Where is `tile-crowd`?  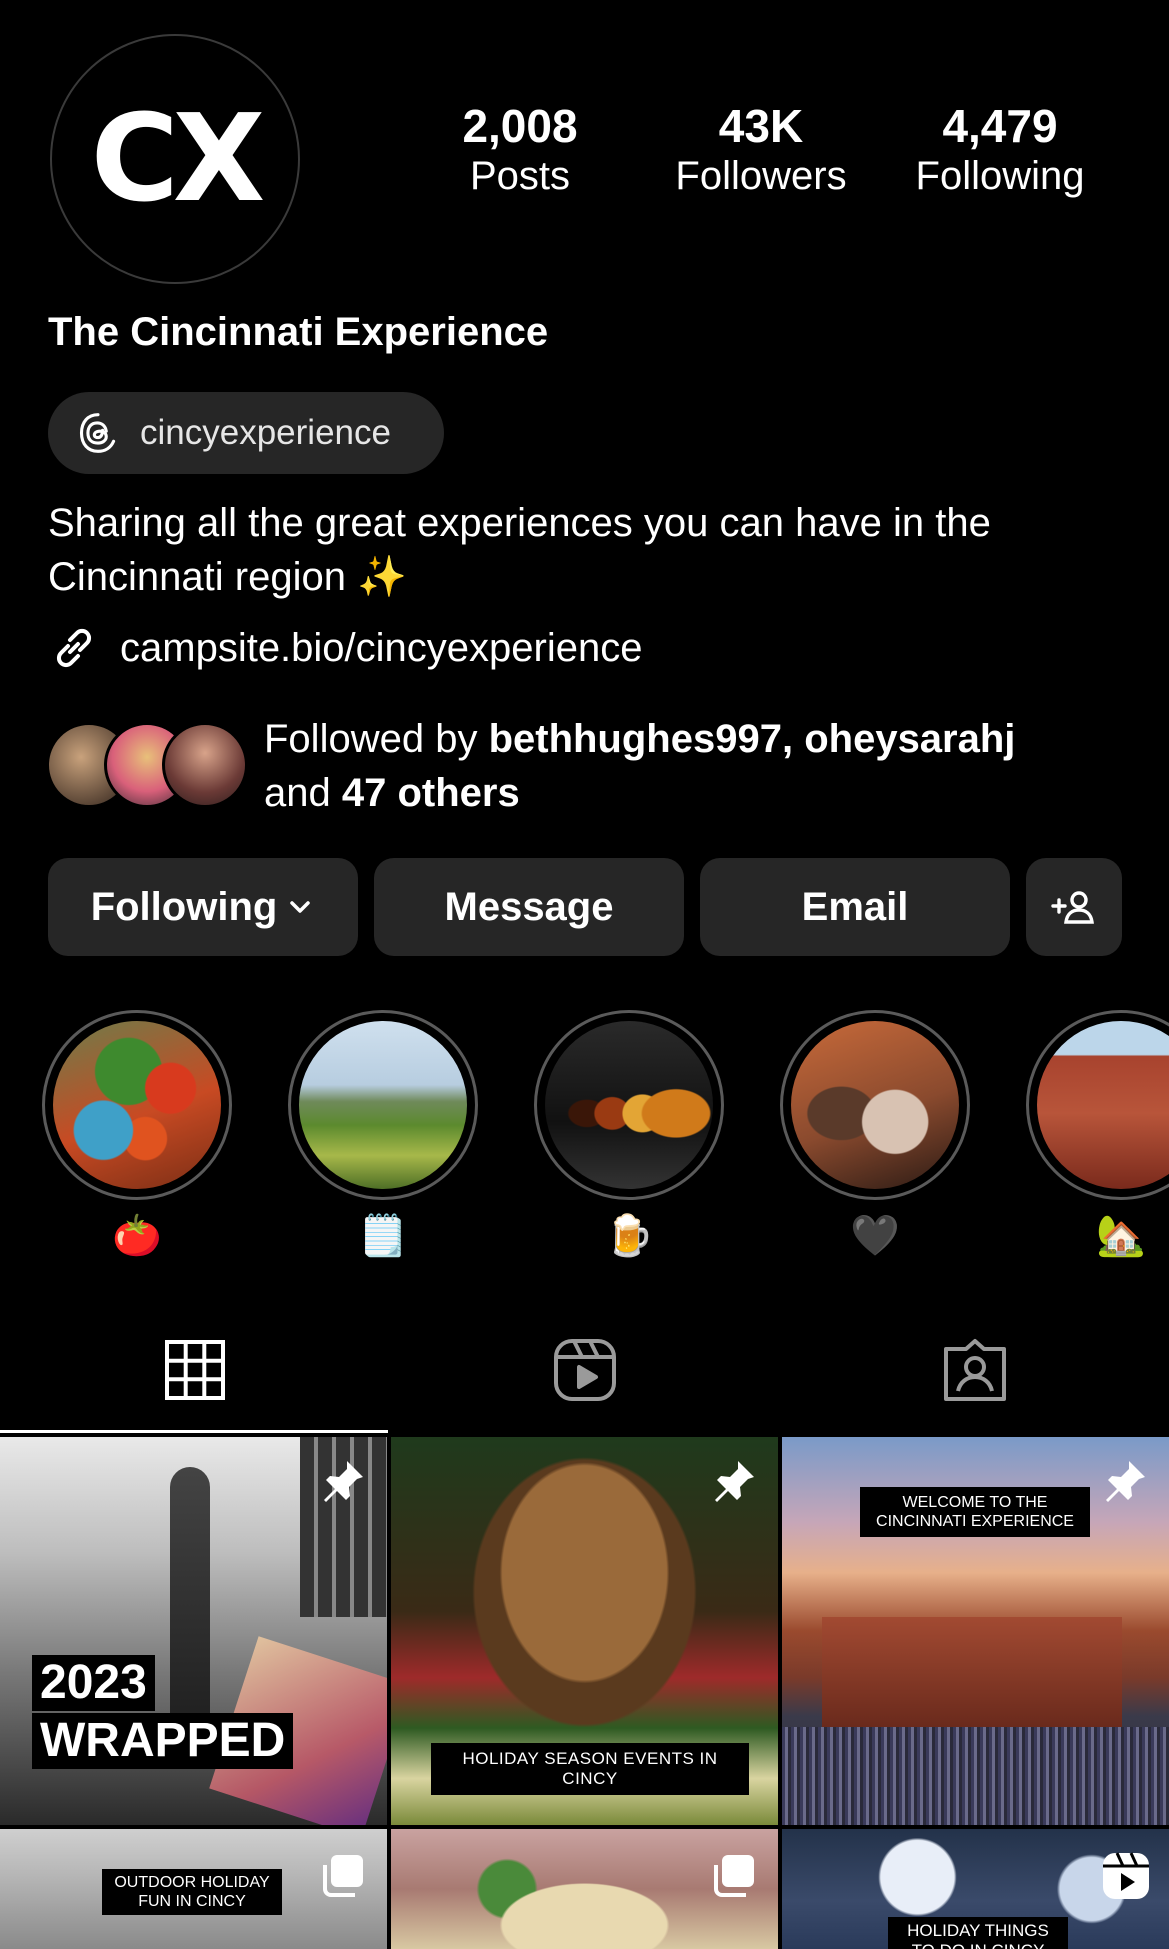
tile-crowd is located at coordinates (975, 1776).